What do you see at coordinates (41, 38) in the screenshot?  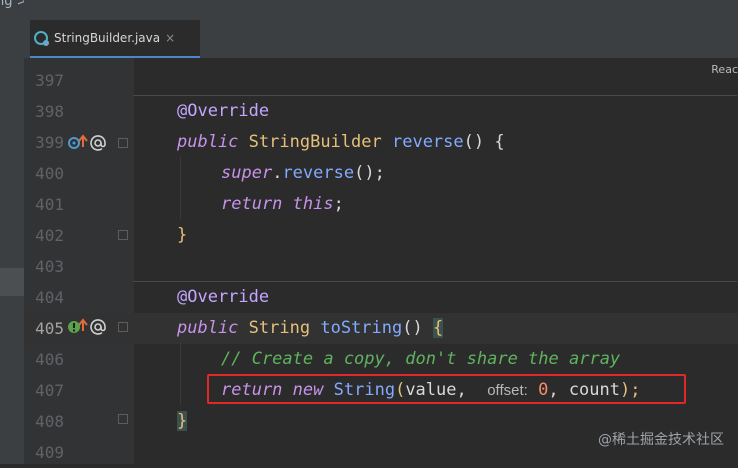 I see `java-class-icon` at bounding box center [41, 38].